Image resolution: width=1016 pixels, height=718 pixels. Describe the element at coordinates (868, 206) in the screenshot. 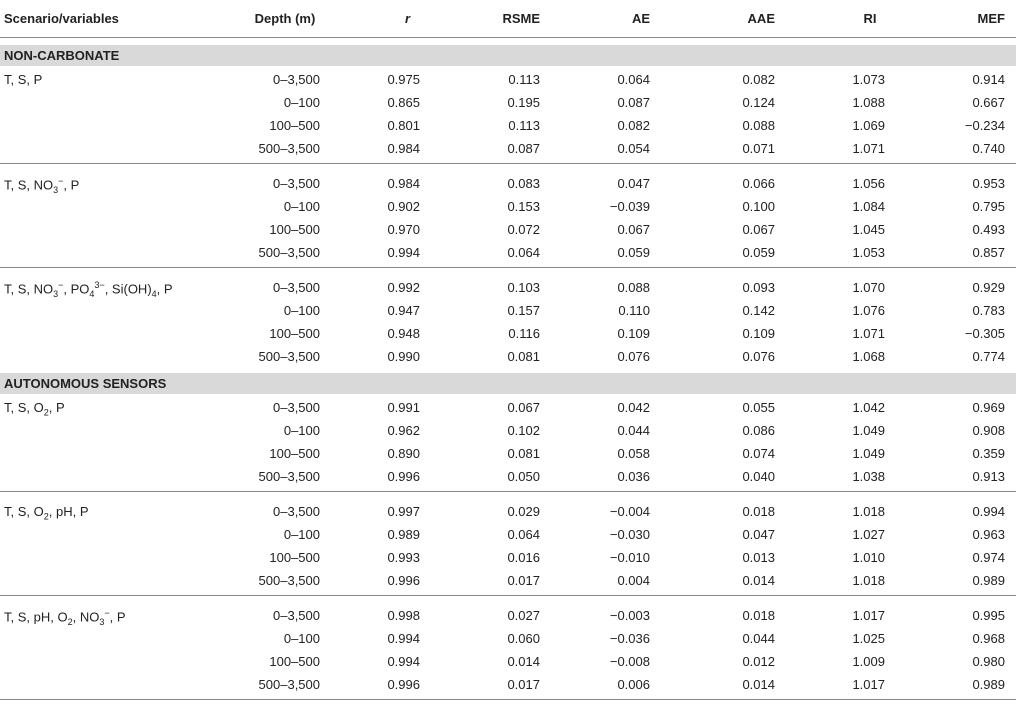

I see `ri-cell: 1.084` at that location.